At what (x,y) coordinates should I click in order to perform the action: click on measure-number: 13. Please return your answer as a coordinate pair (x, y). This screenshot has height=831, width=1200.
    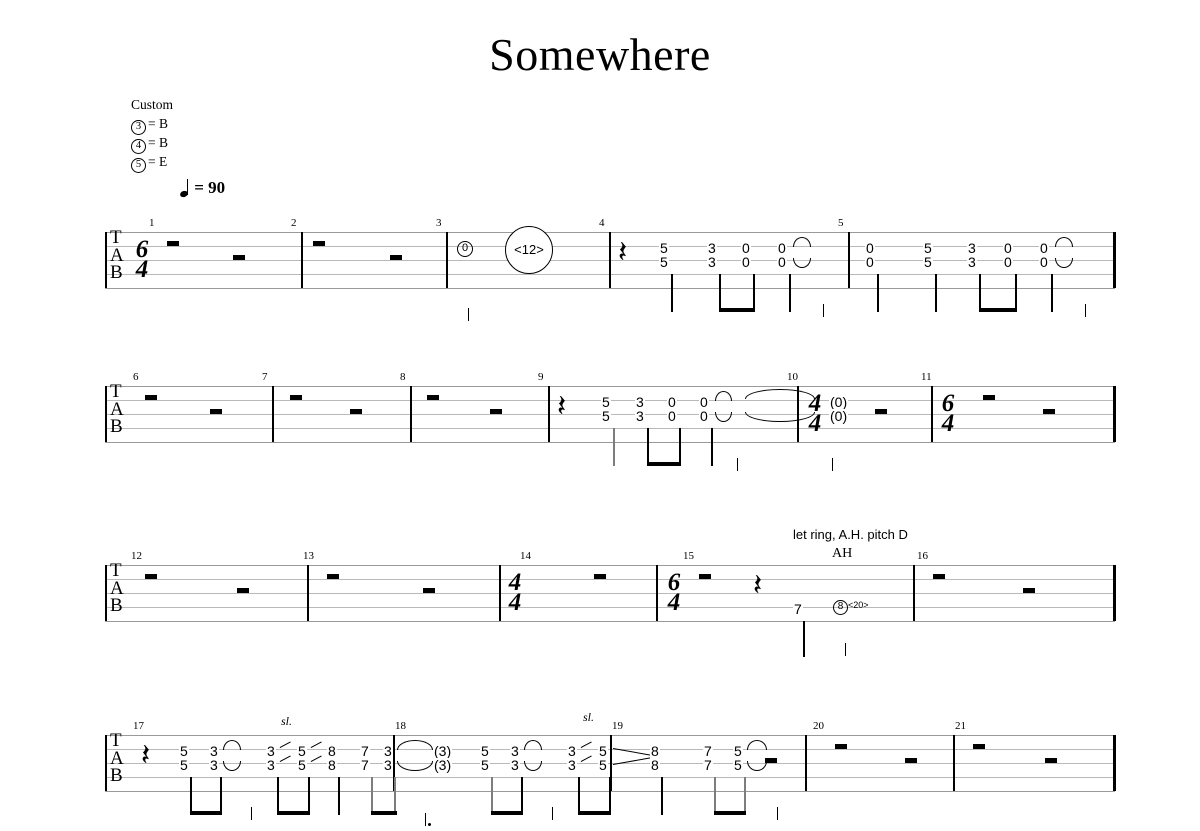
    Looking at the image, I should click on (308, 556).